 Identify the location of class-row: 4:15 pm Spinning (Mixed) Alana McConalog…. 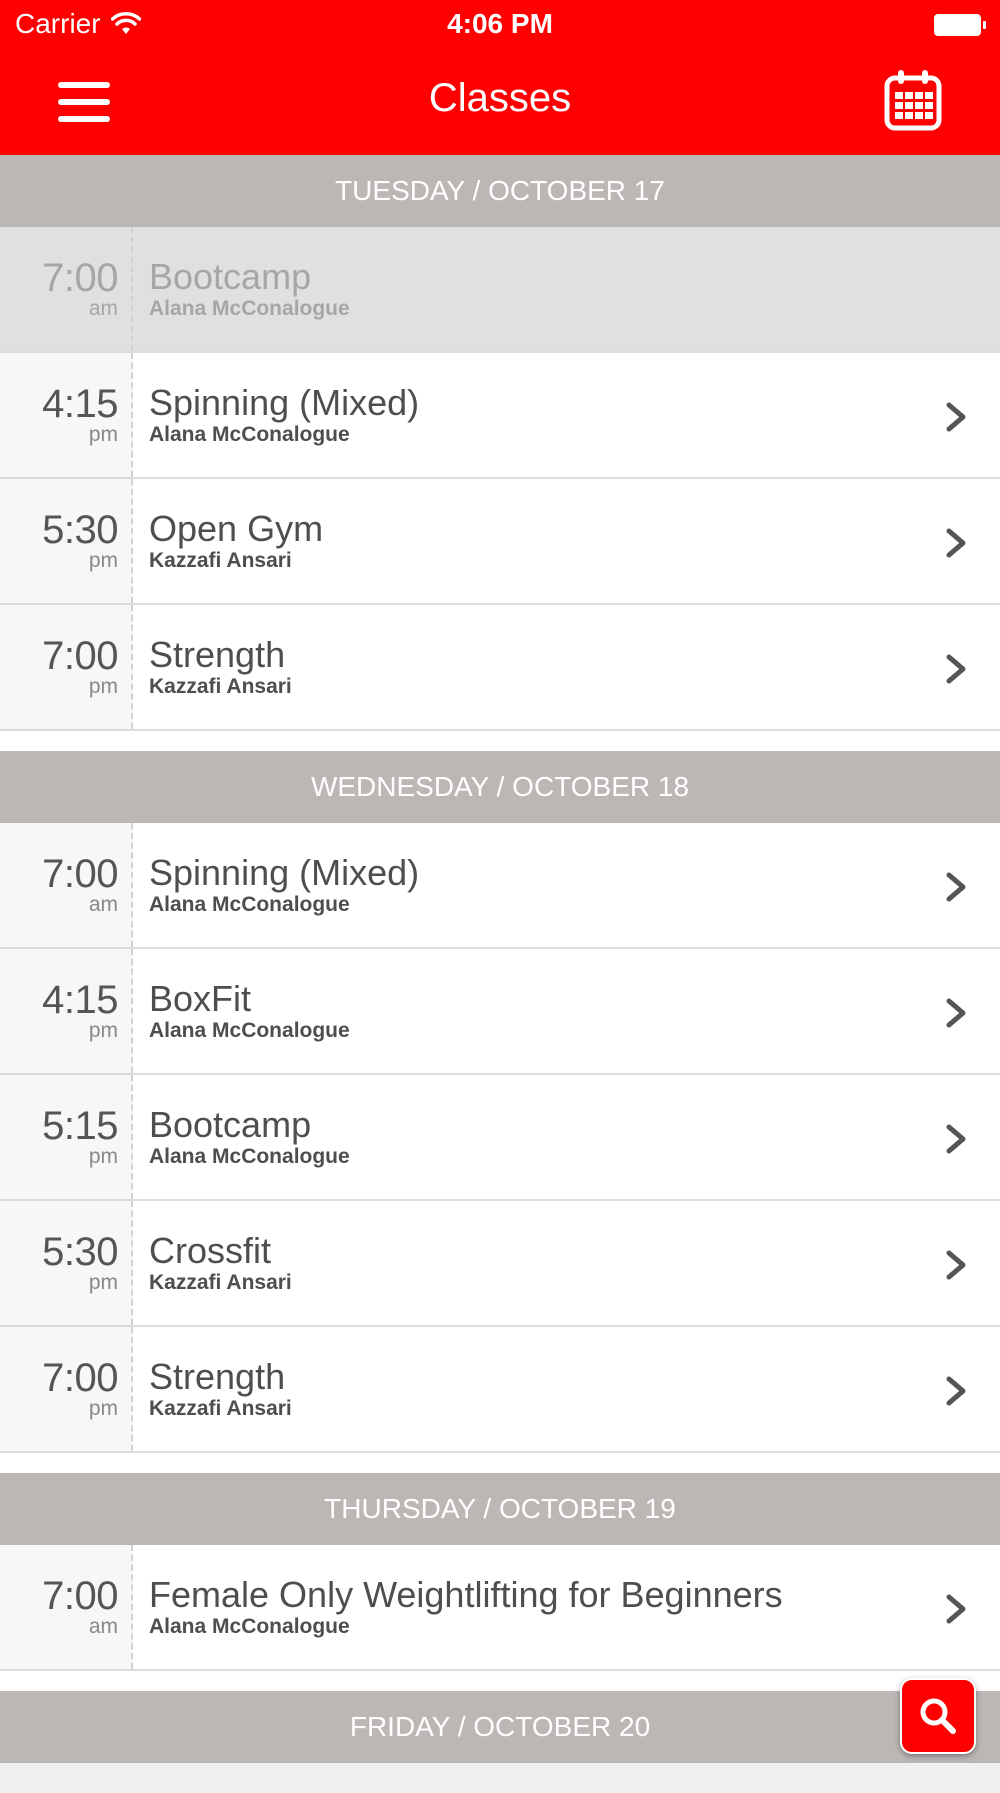
(500, 416).